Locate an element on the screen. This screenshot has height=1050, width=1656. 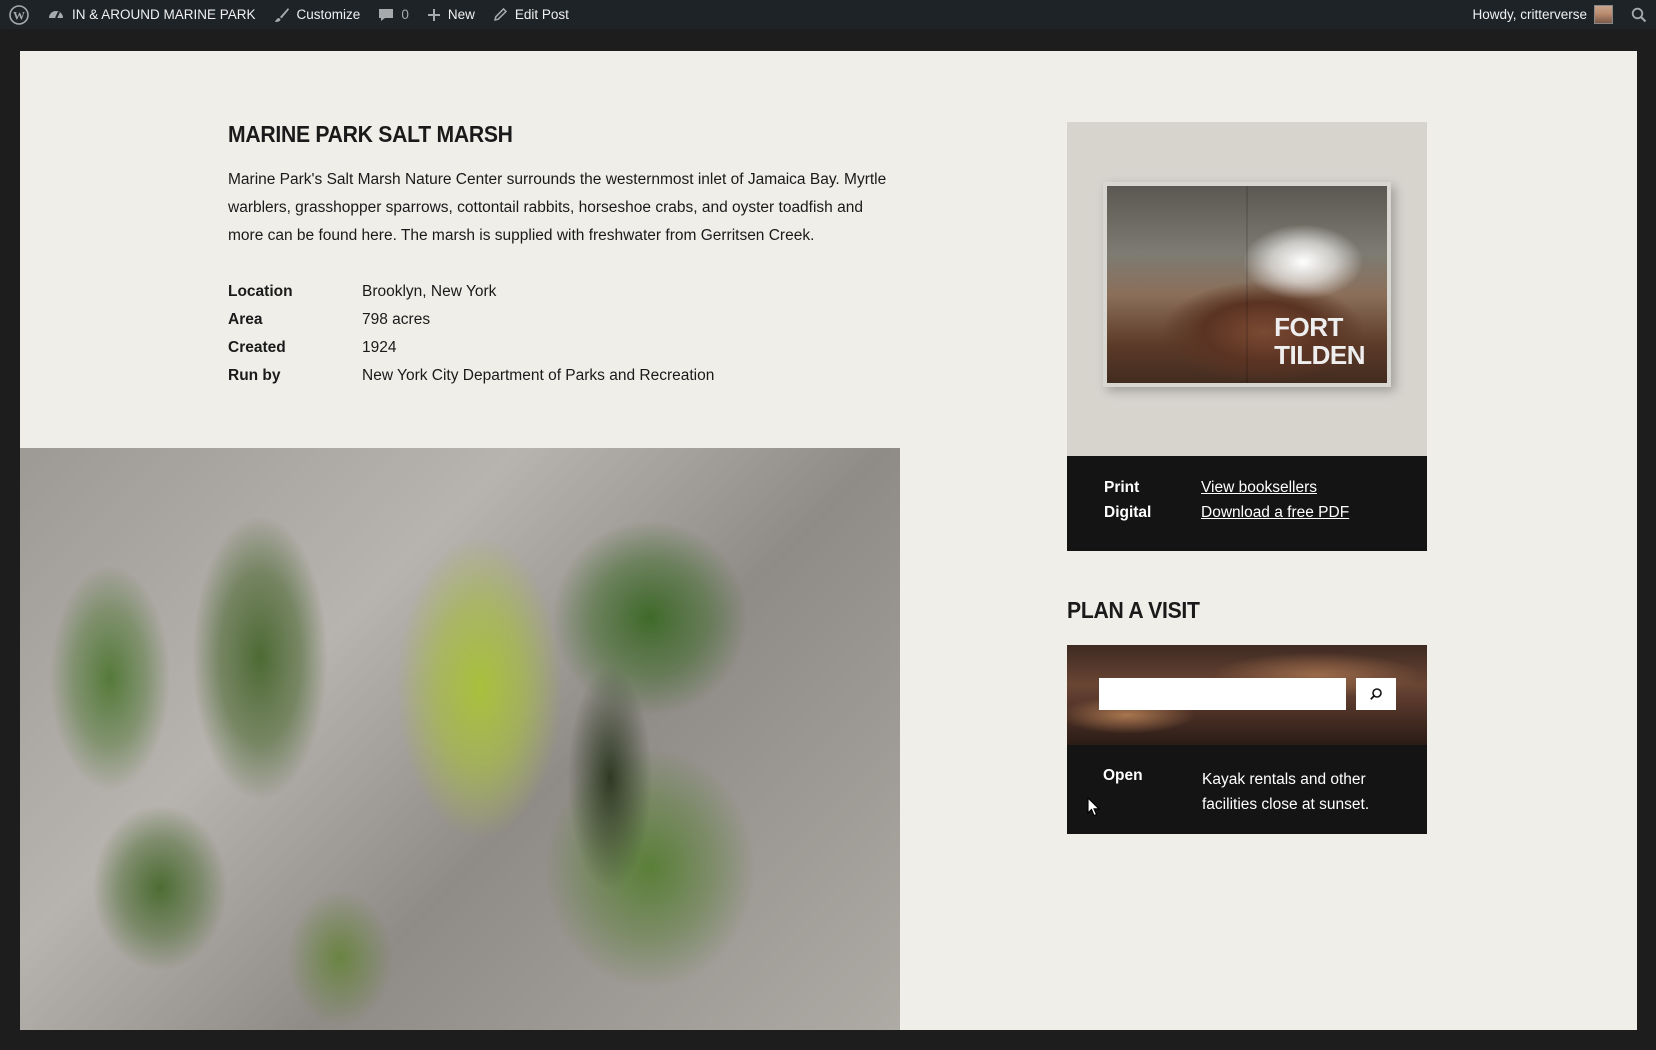
search-button is located at coordinates (1376, 694).